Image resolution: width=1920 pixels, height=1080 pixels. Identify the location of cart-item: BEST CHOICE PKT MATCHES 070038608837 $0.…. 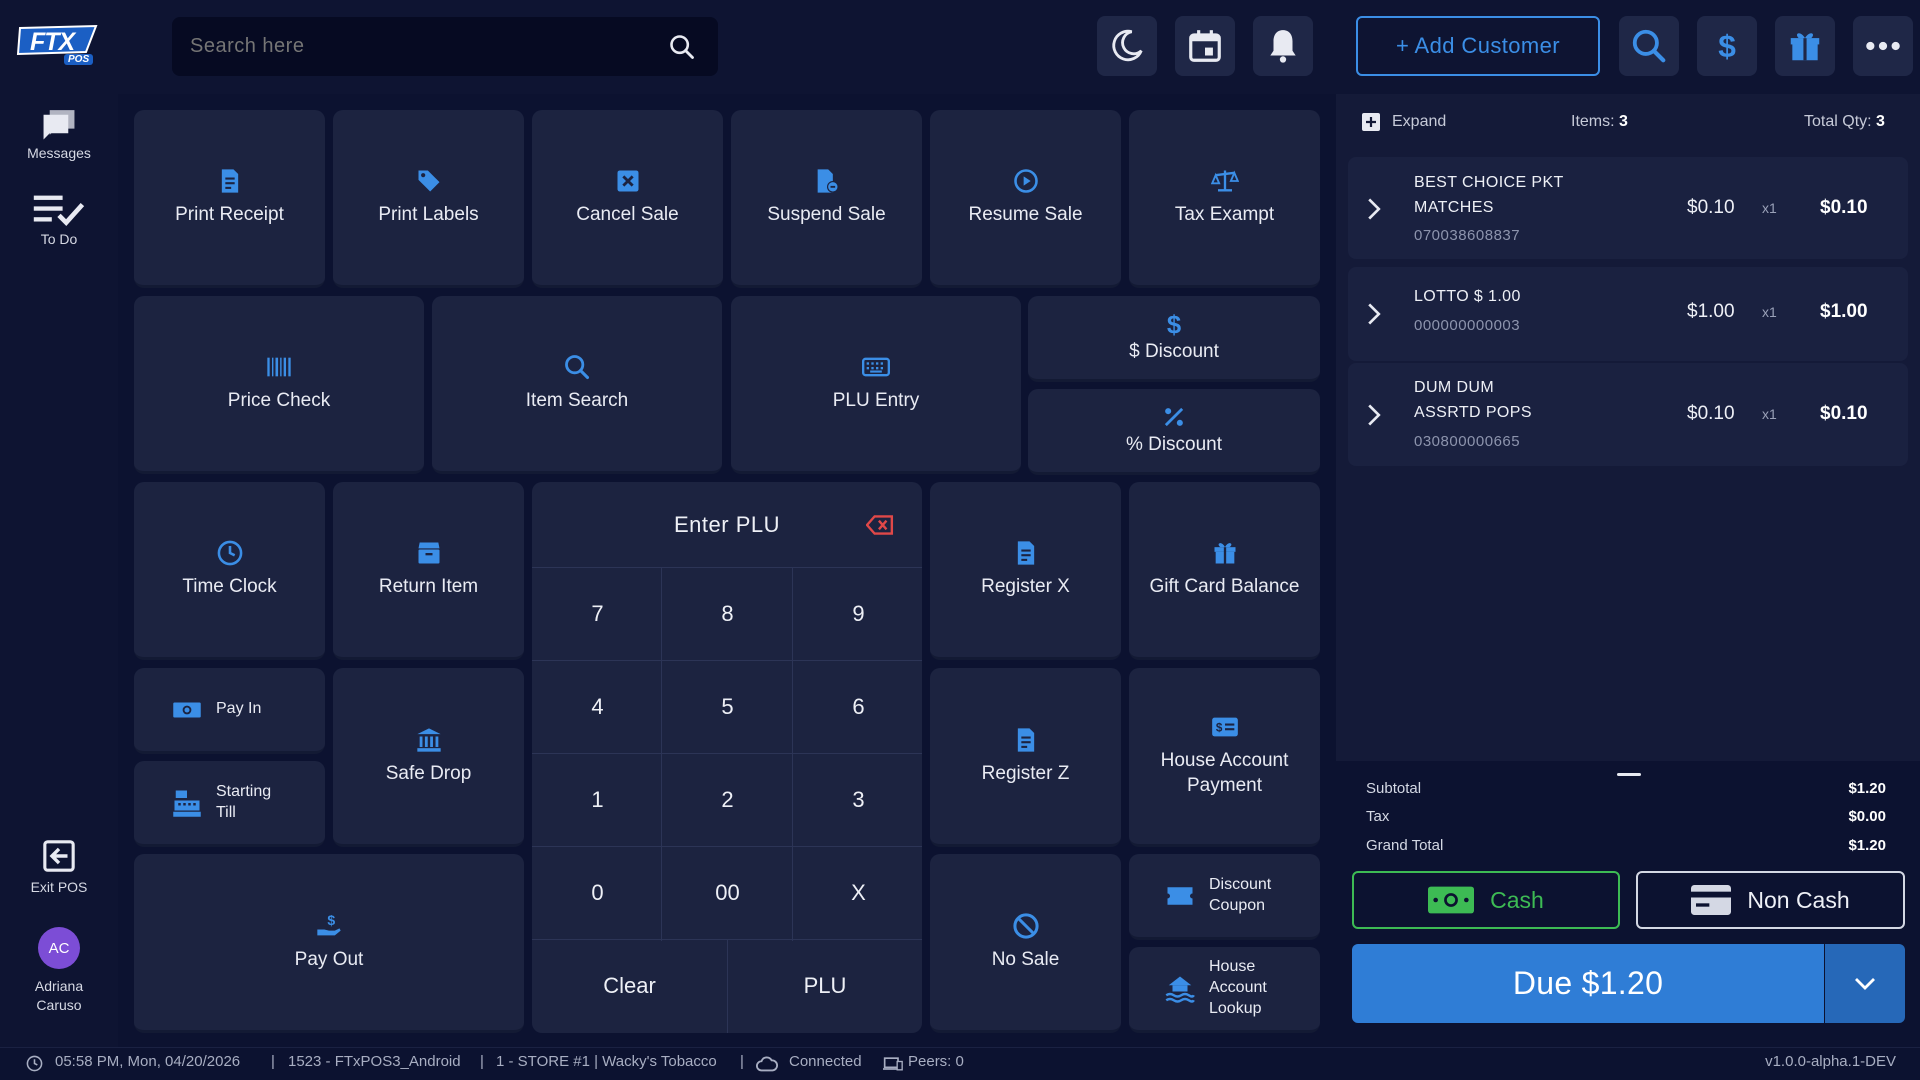
(1628, 208).